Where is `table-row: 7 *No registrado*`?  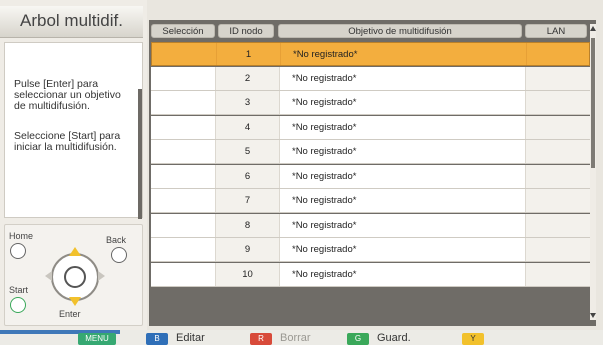
table-row: 7 *No registrado* is located at coordinates (370, 201).